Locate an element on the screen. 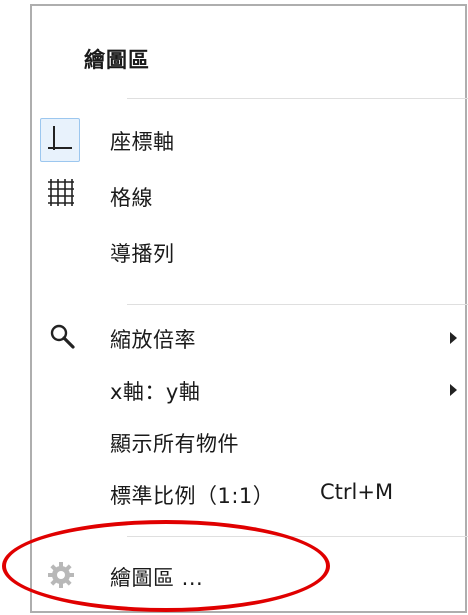 This screenshot has height=615, width=468. menu-title: 繪圖區 is located at coordinates (117, 60).